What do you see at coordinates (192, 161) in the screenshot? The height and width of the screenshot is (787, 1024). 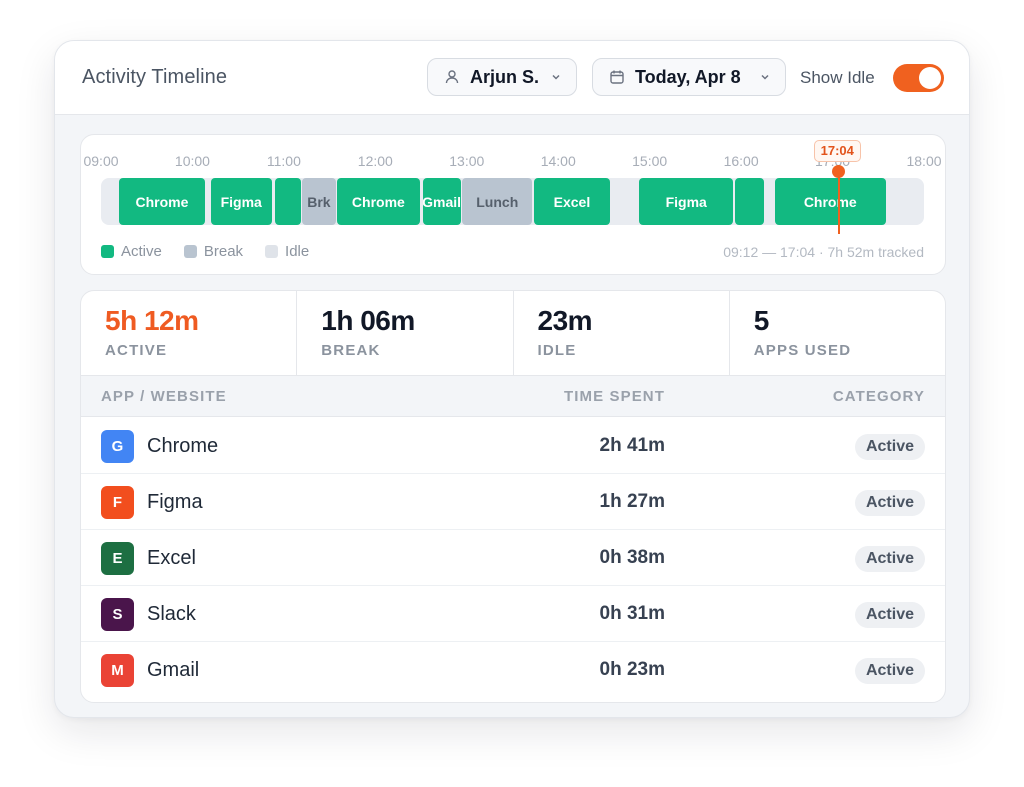 I see `hour-label: 10:00` at bounding box center [192, 161].